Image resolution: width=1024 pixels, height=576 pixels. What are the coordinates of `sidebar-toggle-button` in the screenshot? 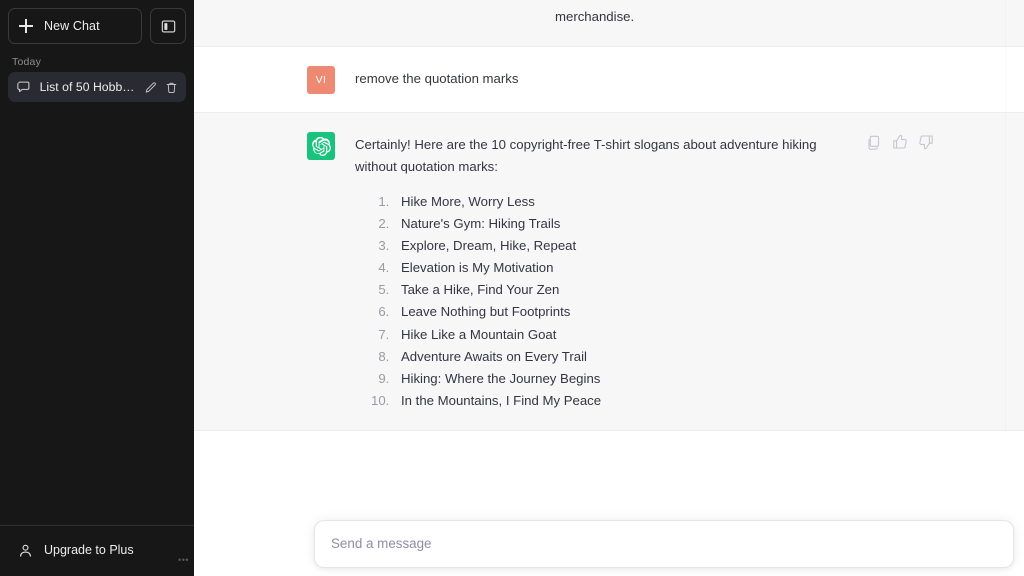 It's located at (168, 26).